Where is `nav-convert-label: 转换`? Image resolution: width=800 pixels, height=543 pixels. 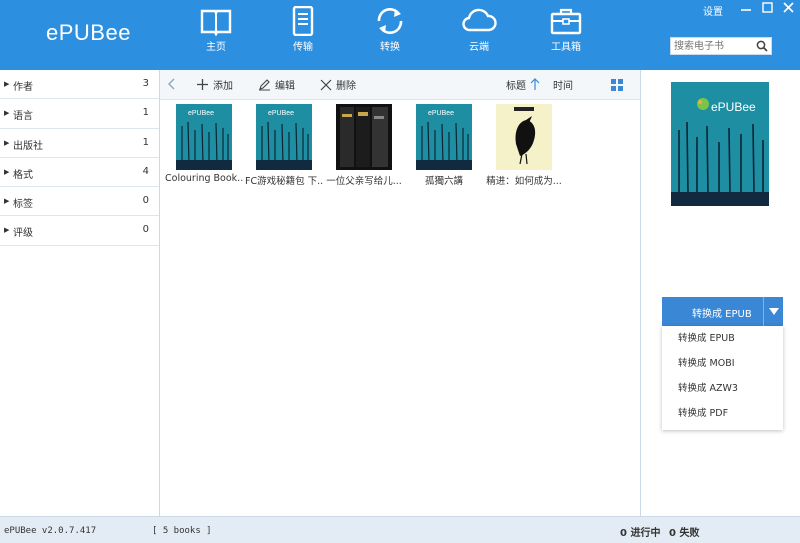
nav-convert-label: 转换 is located at coordinates (390, 47).